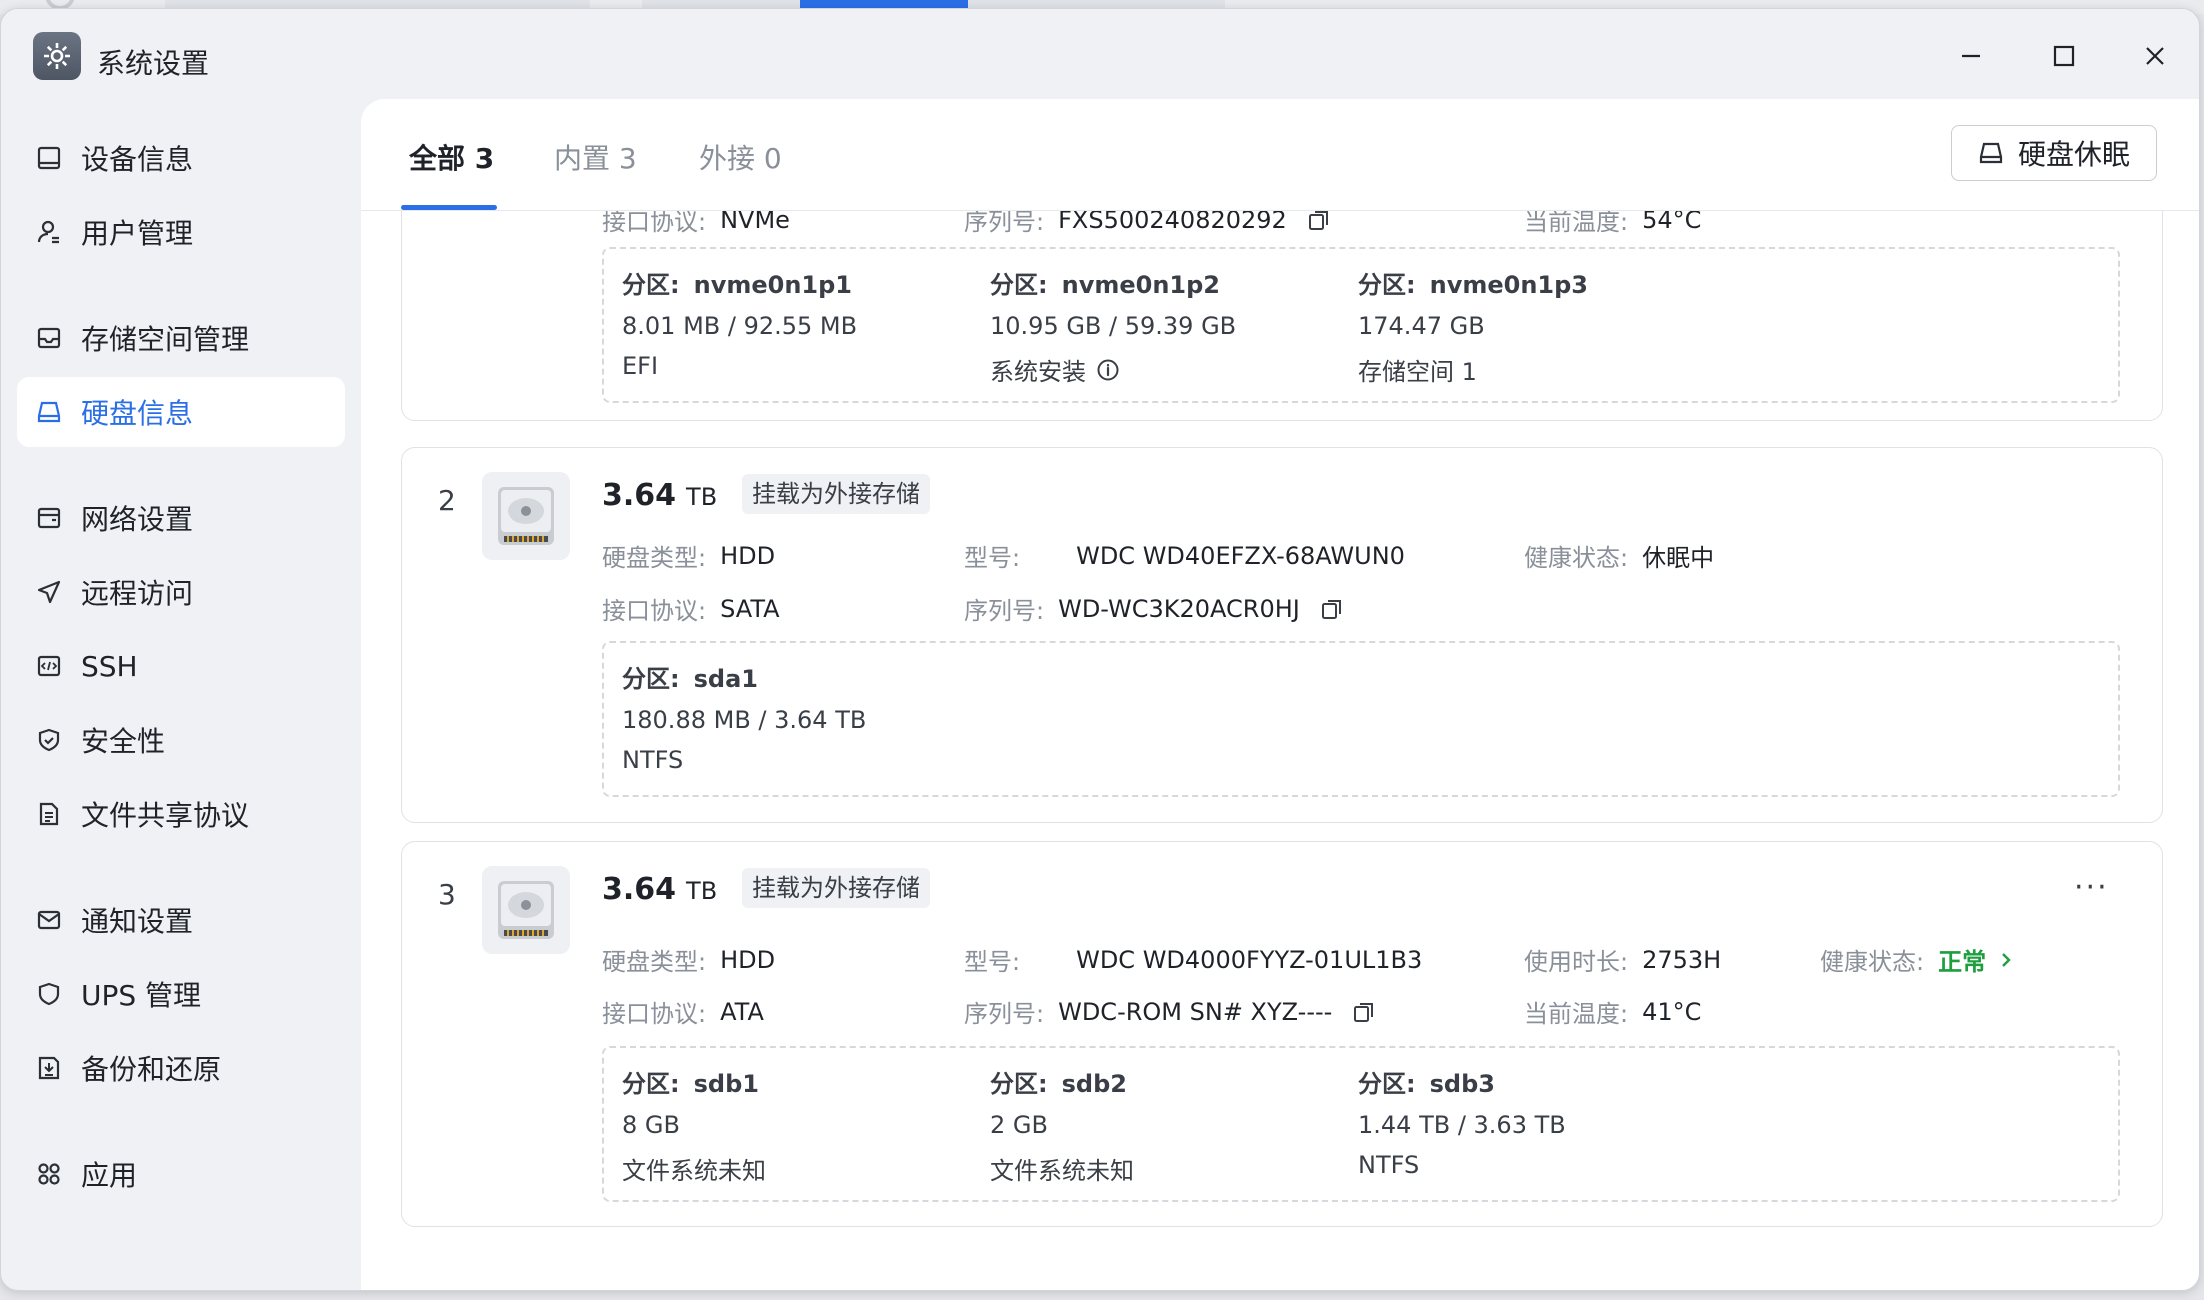 The height and width of the screenshot is (1300, 2204). What do you see at coordinates (689, 557) in the screenshot?
I see `disk2-type: 硬盘类型: HDD` at bounding box center [689, 557].